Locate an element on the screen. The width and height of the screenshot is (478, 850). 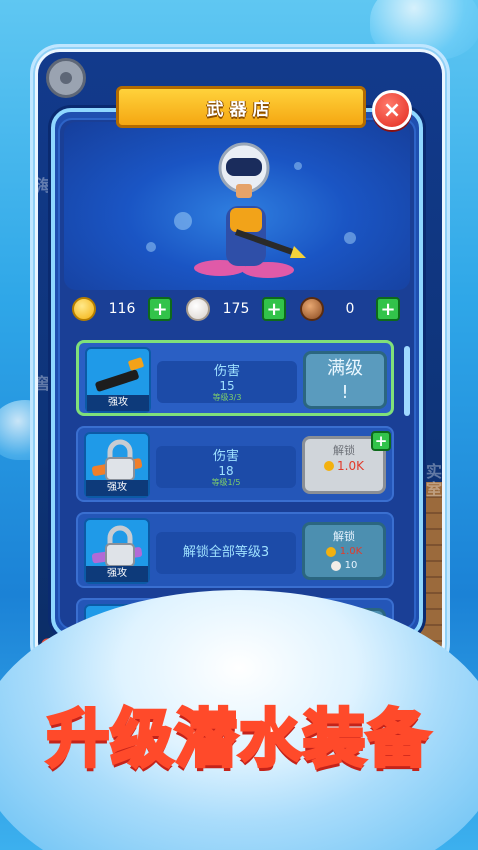
currency-bar: 116 + 175 + 0 + is located at coordinates (237, 309).